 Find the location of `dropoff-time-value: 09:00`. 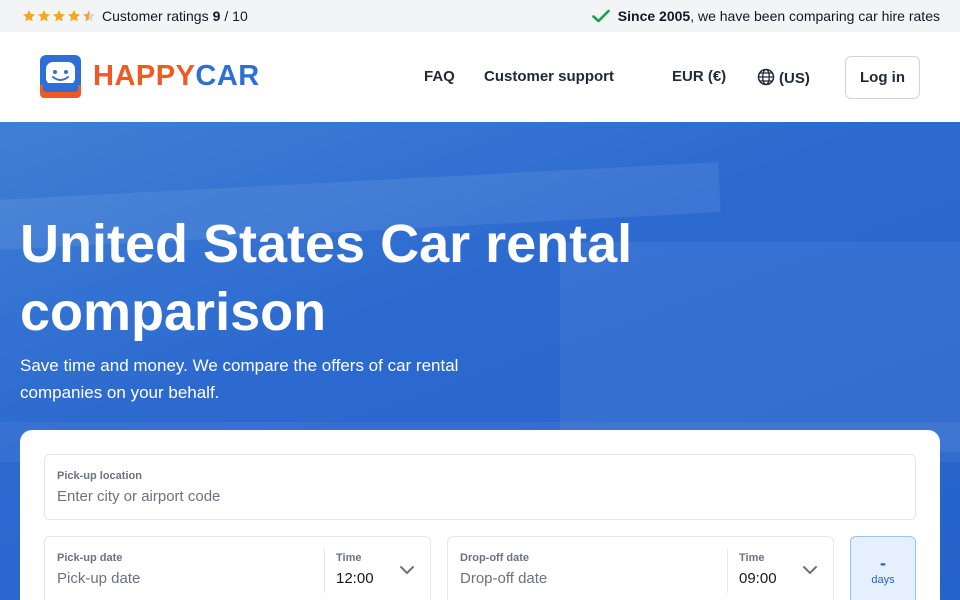

dropoff-time-value: 09:00 is located at coordinates (758, 578).